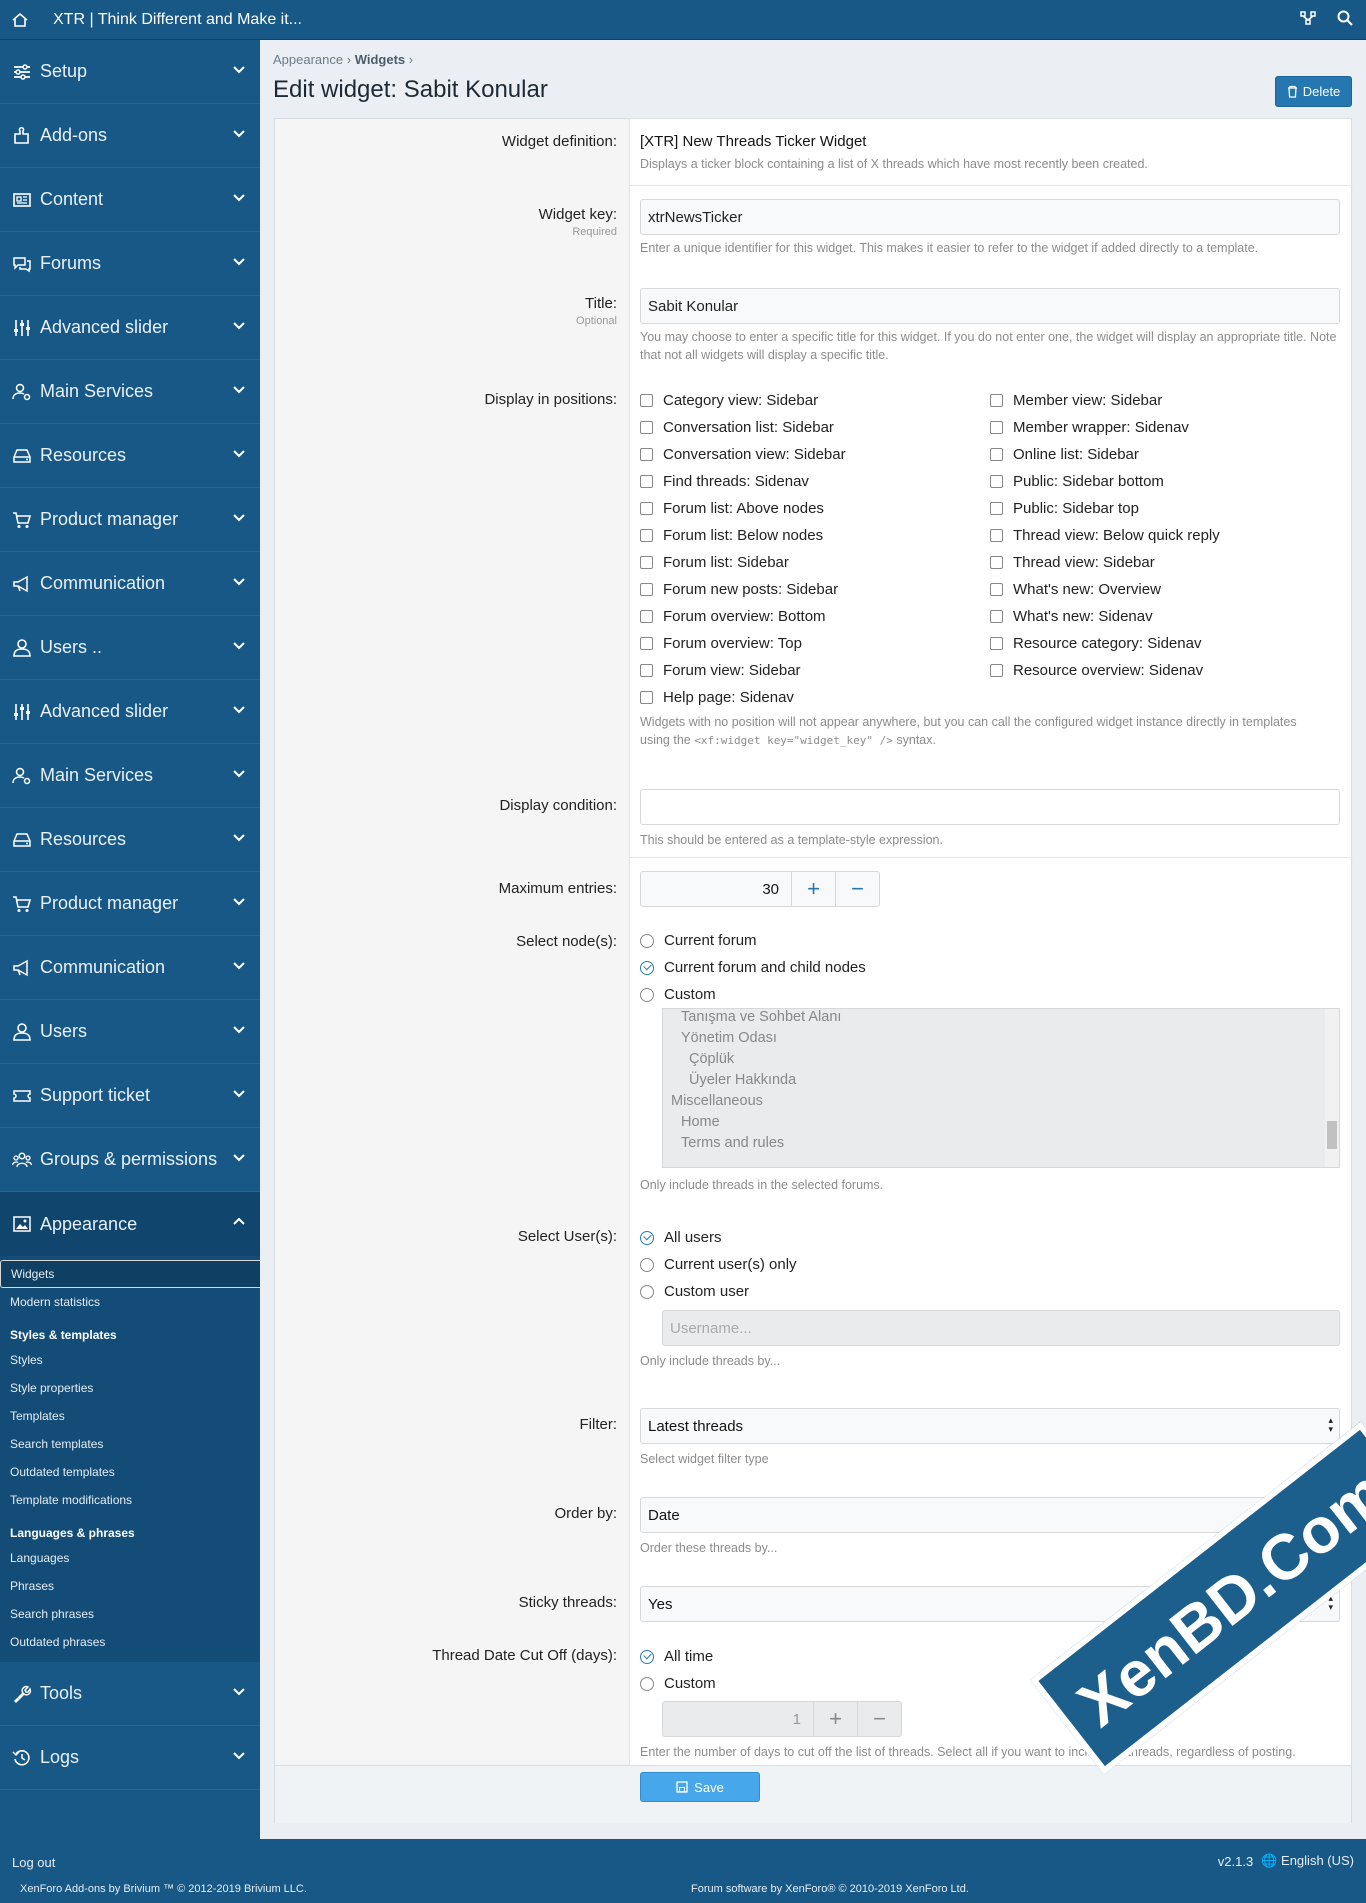 Image resolution: width=1366 pixels, height=1903 pixels. I want to click on position-checkbox: Resource category: Sidenav, so click(1165, 643).